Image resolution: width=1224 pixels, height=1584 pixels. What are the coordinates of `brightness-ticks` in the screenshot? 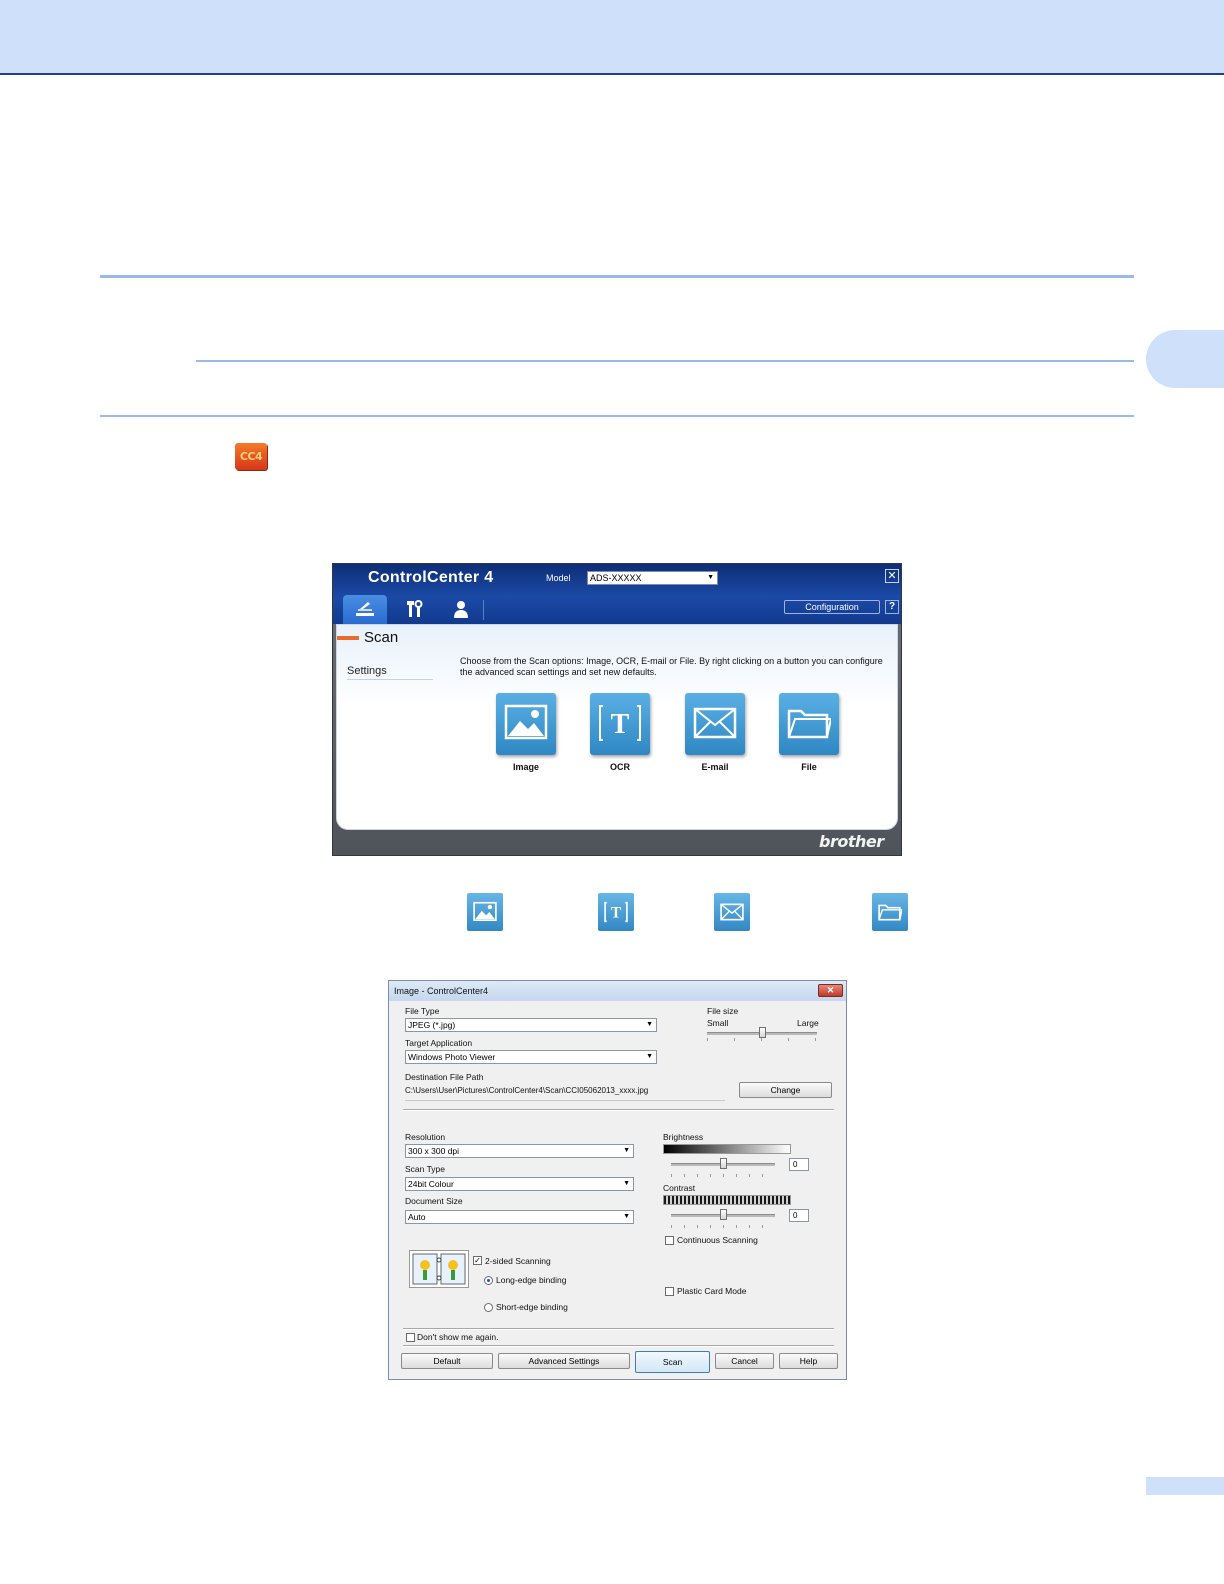 It's located at (723, 1175).